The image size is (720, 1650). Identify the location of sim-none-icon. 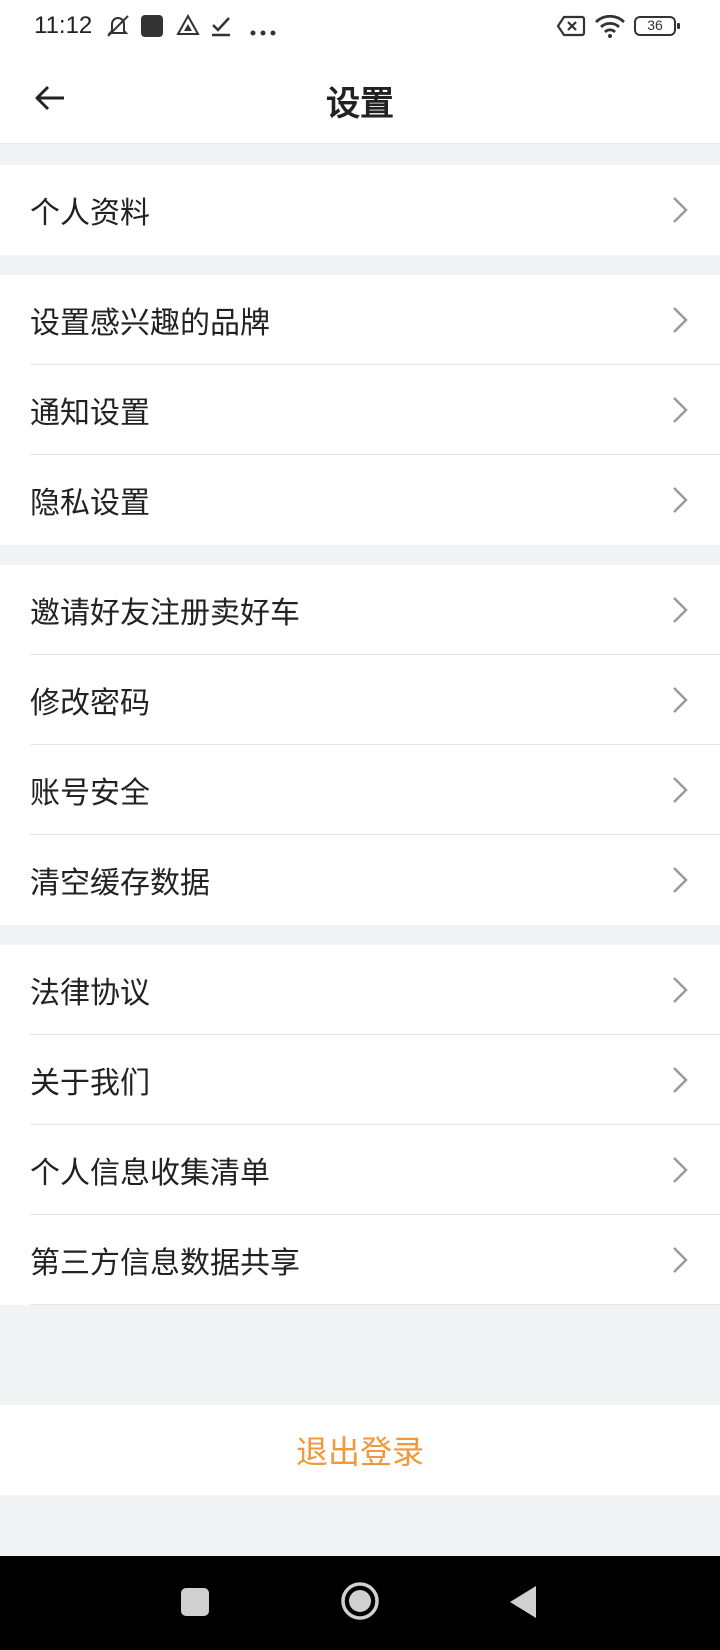
(571, 28).